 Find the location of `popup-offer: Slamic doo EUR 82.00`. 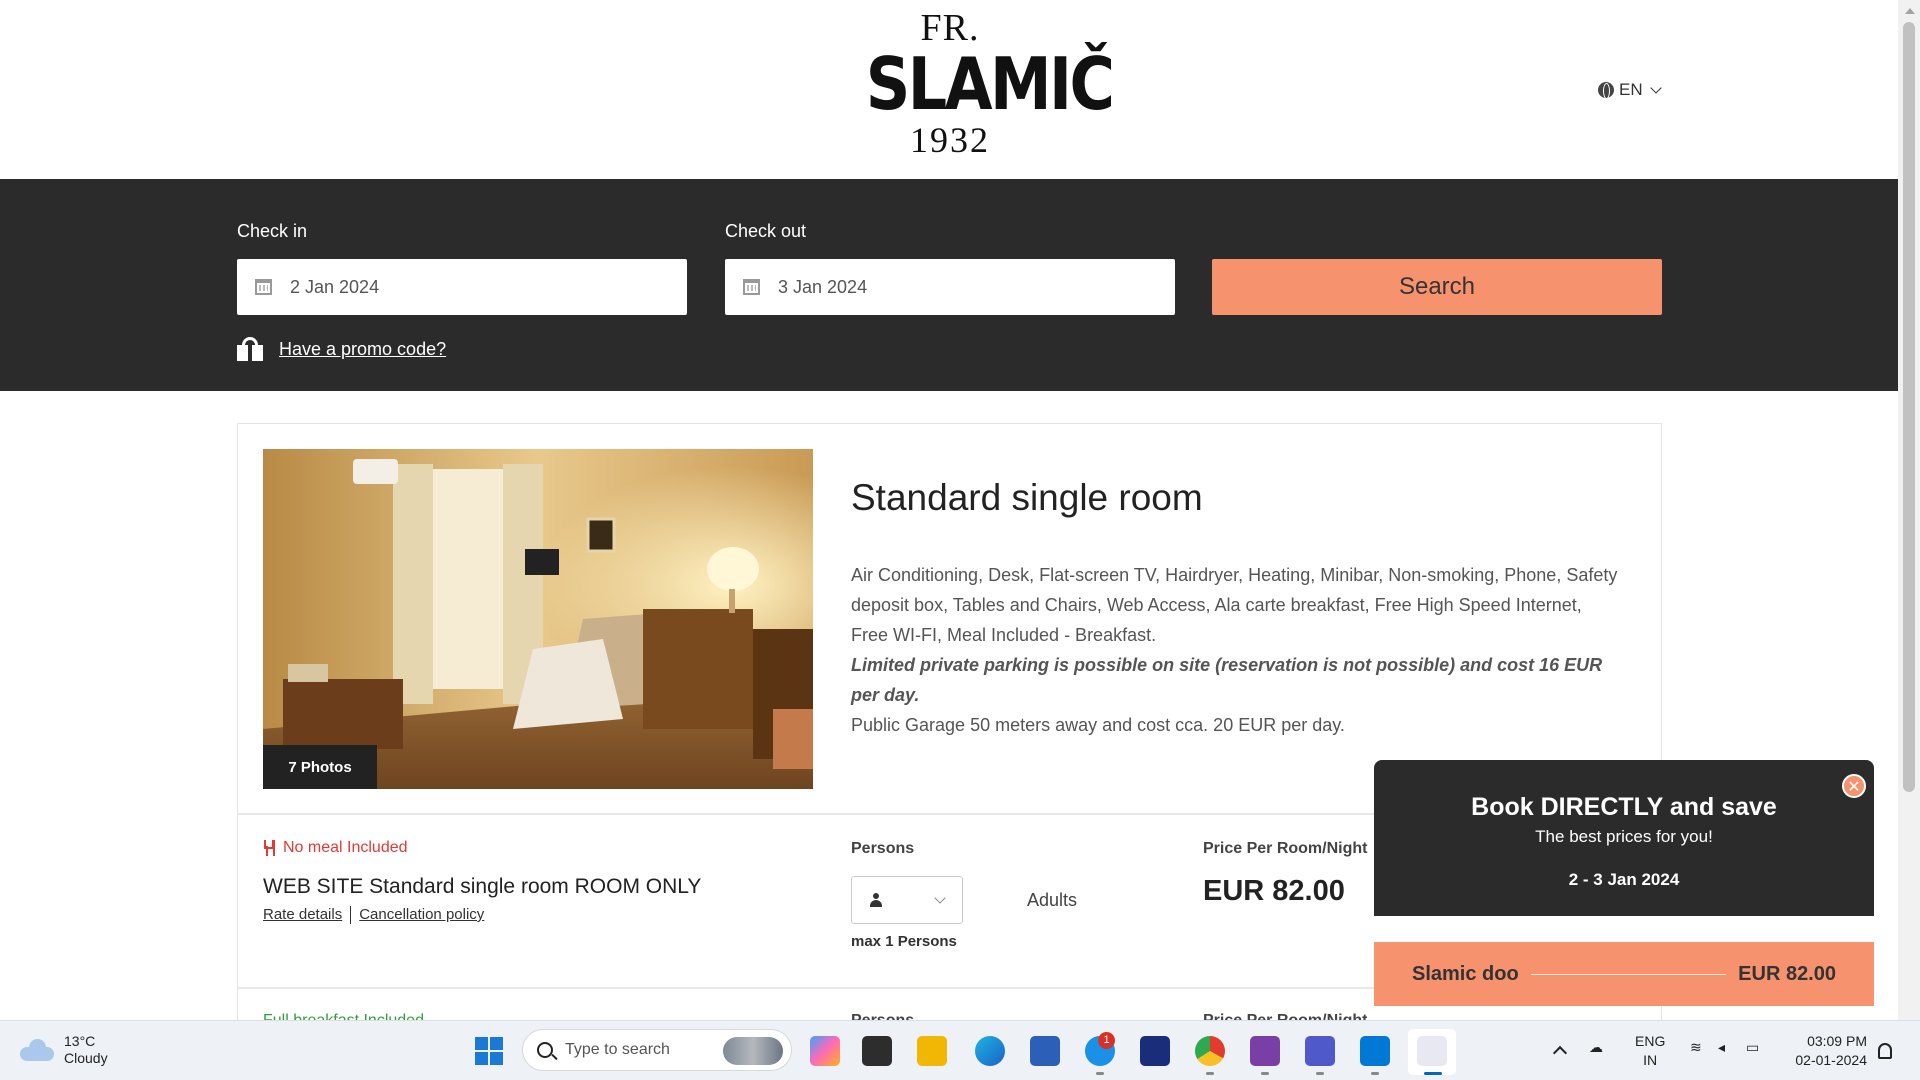

popup-offer: Slamic doo EUR 82.00 is located at coordinates (1624, 974).